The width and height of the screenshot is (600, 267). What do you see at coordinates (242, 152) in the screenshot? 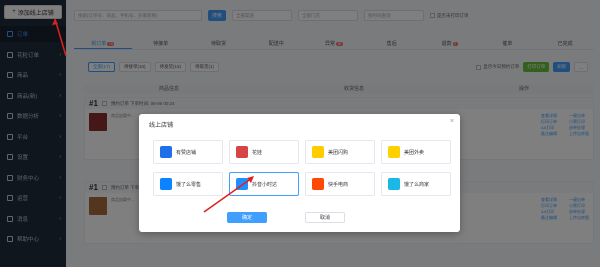
I see `huawa-icon` at bounding box center [242, 152].